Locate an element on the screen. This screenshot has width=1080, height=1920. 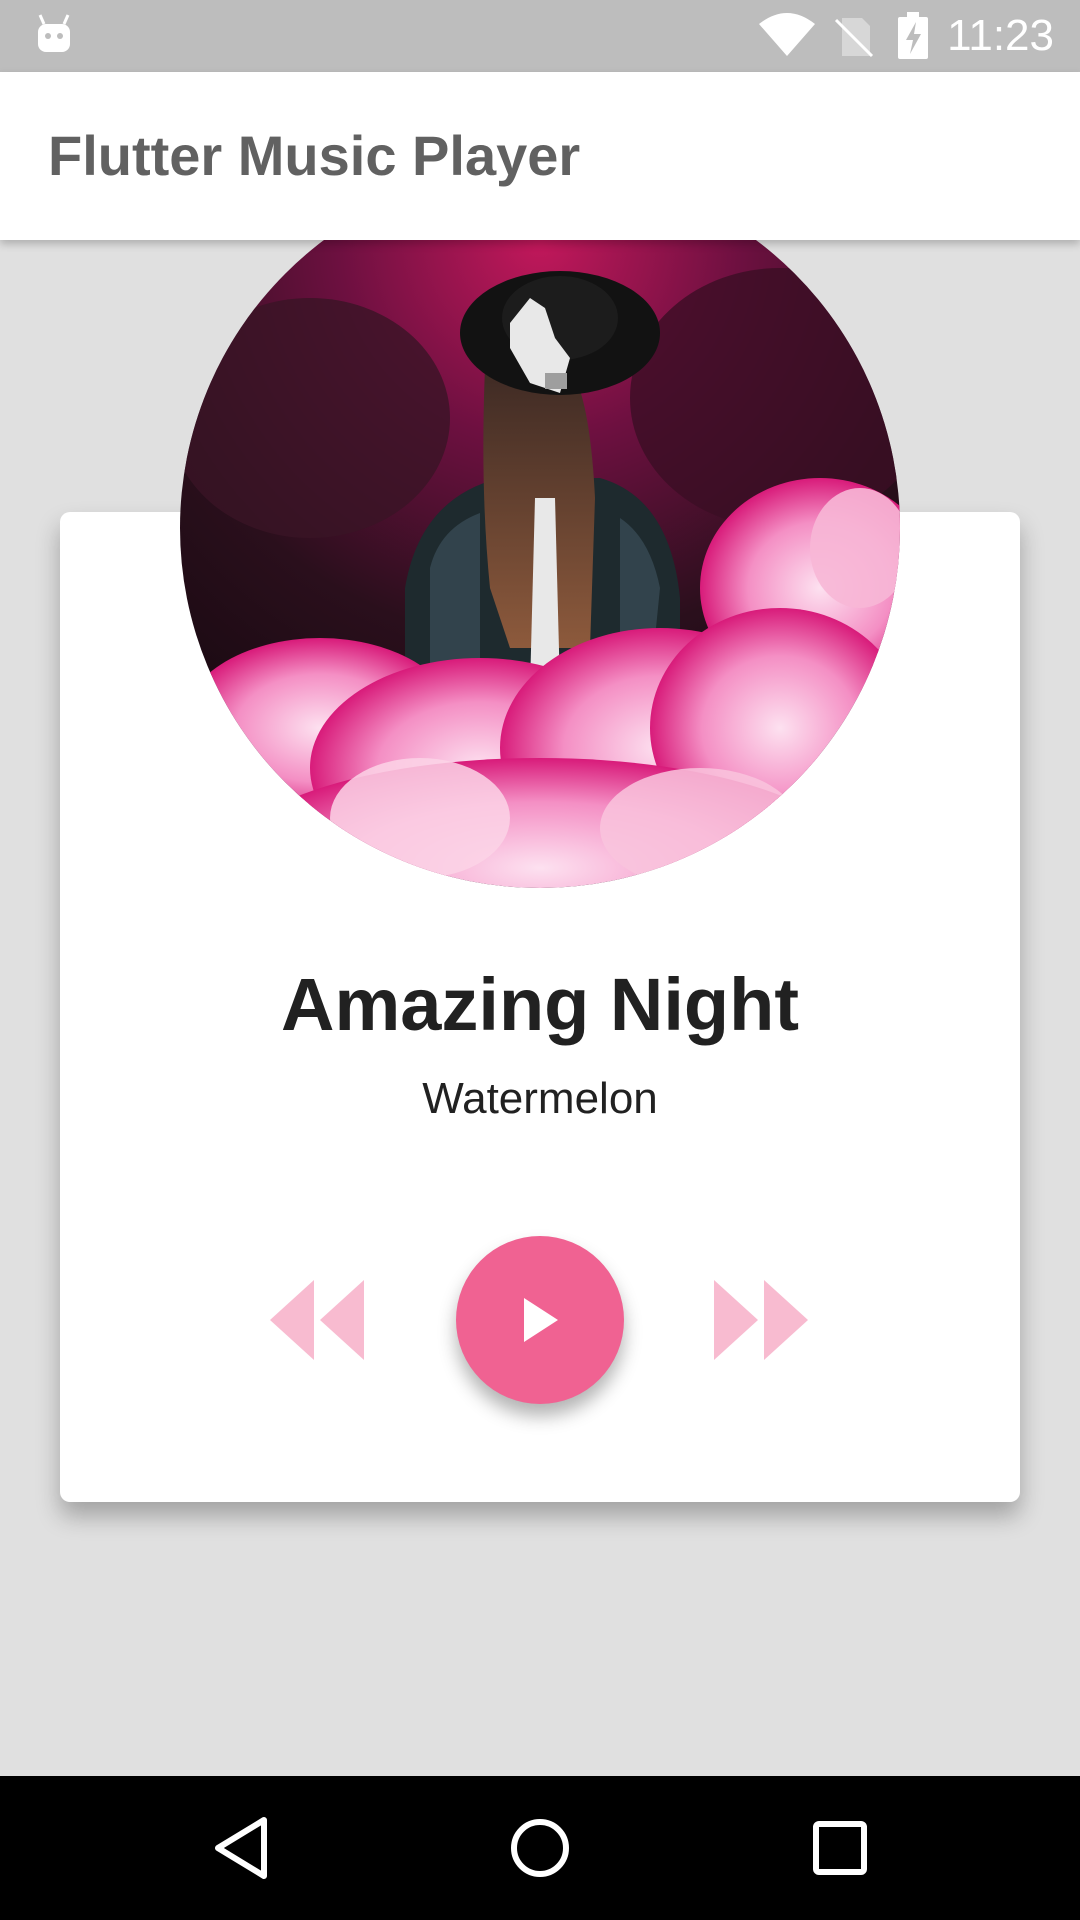
rewind-icon is located at coordinates (317, 1320).